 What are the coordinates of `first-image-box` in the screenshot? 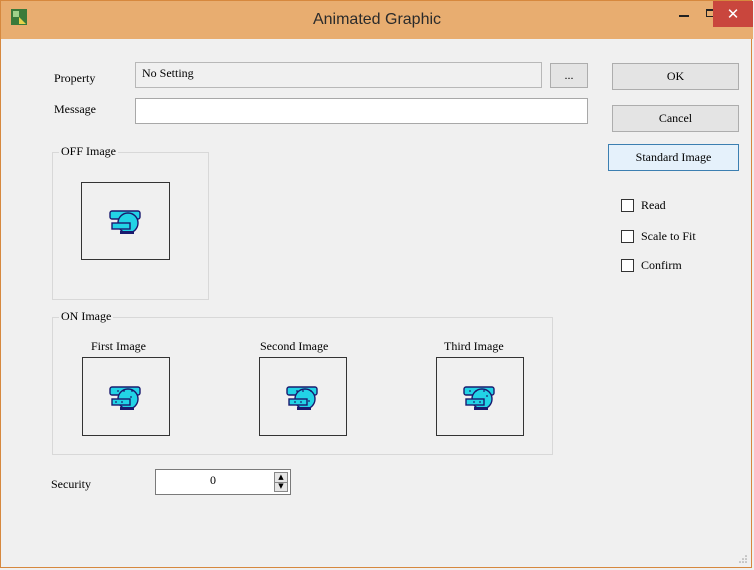 It's located at (126, 396).